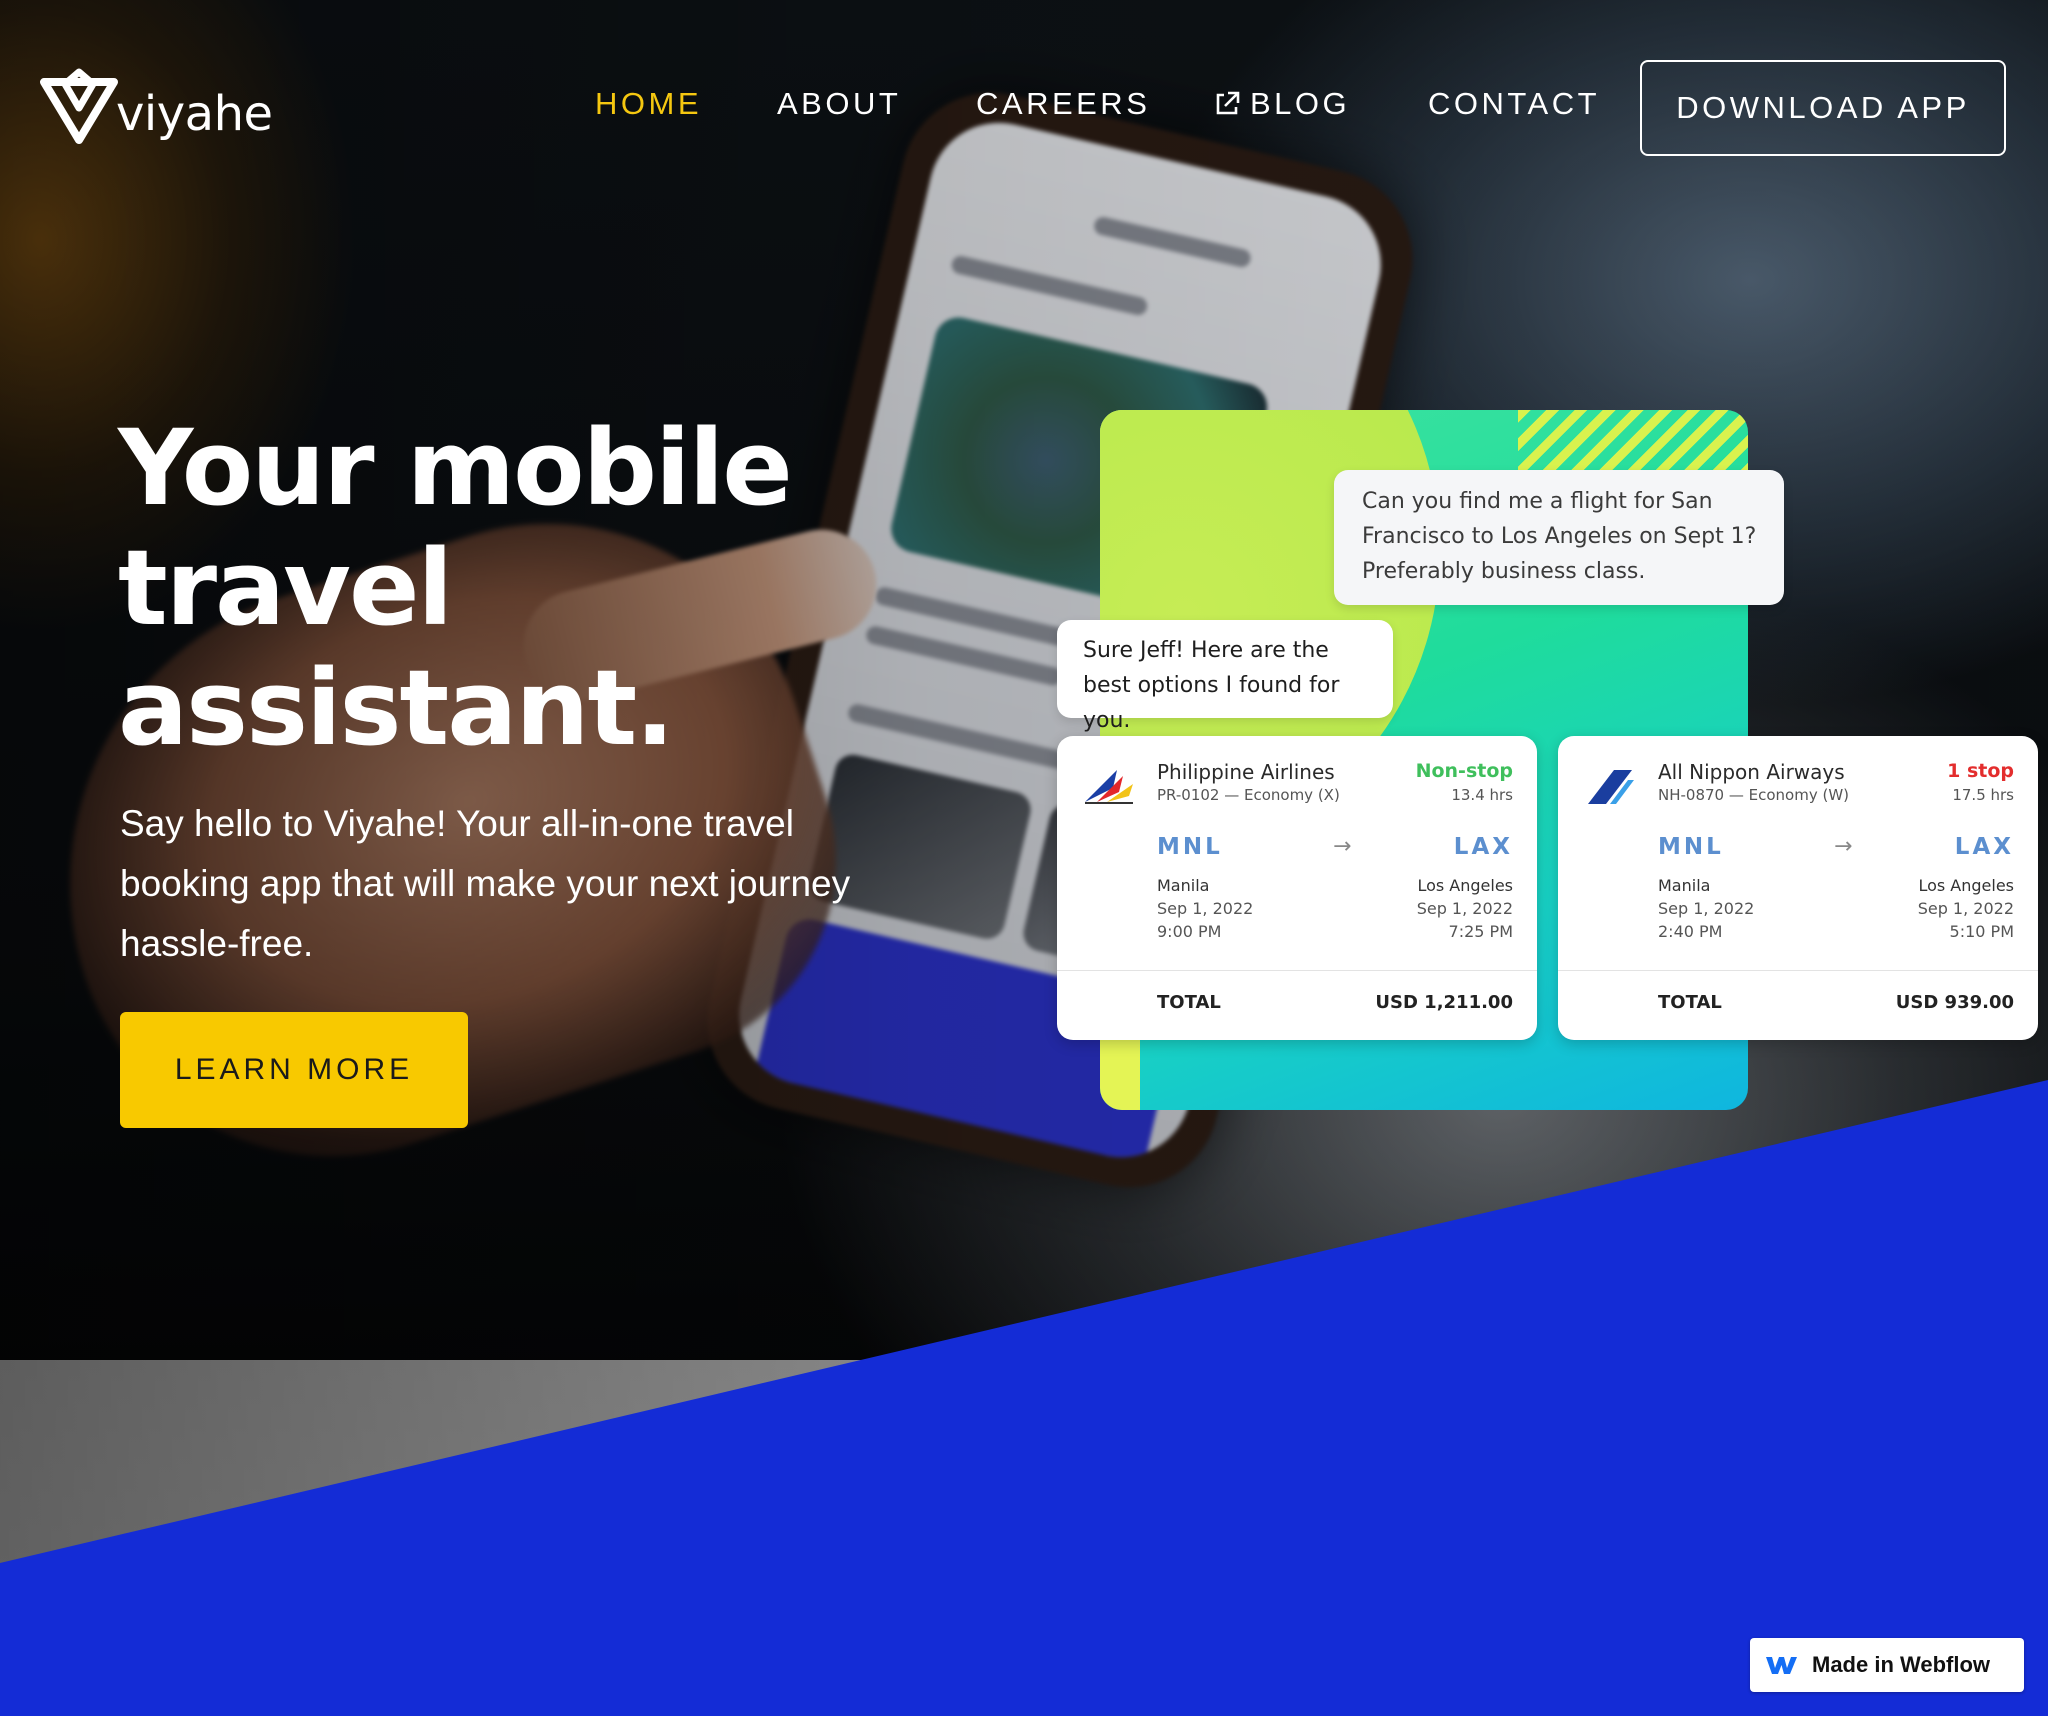  Describe the element at coordinates (1690, 931) in the screenshot. I see `departure-time: 2:40 PM` at that location.